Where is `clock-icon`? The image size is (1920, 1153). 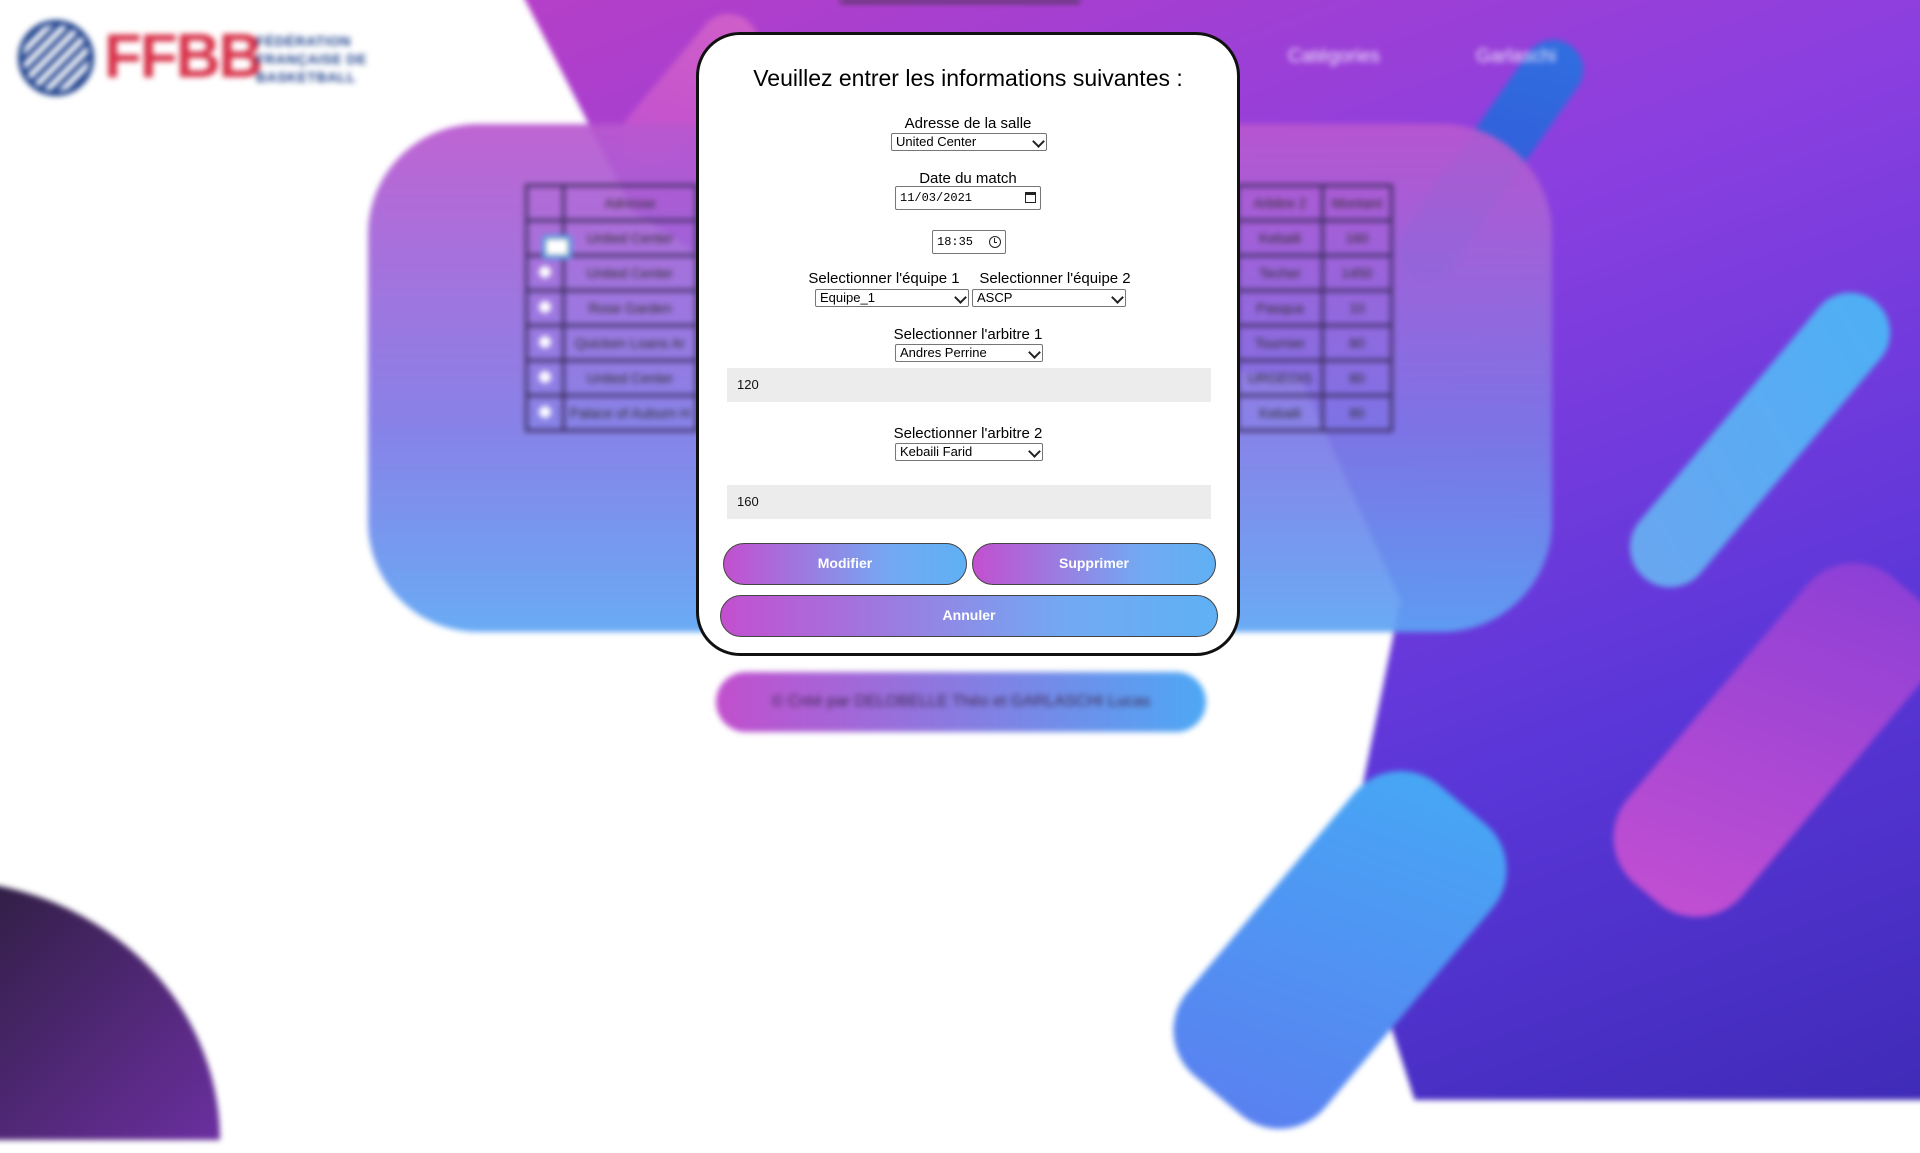 clock-icon is located at coordinates (995, 242).